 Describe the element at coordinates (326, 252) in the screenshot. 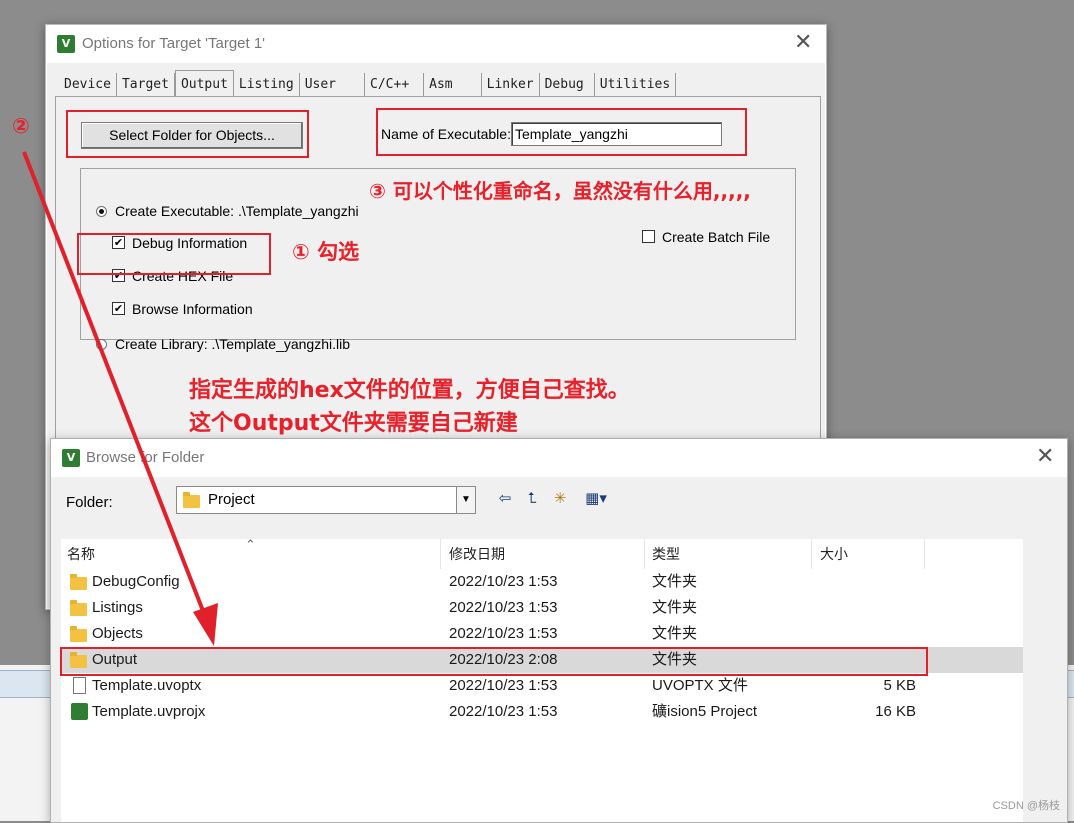

I see `annotation-step1: ① 勾选` at that location.